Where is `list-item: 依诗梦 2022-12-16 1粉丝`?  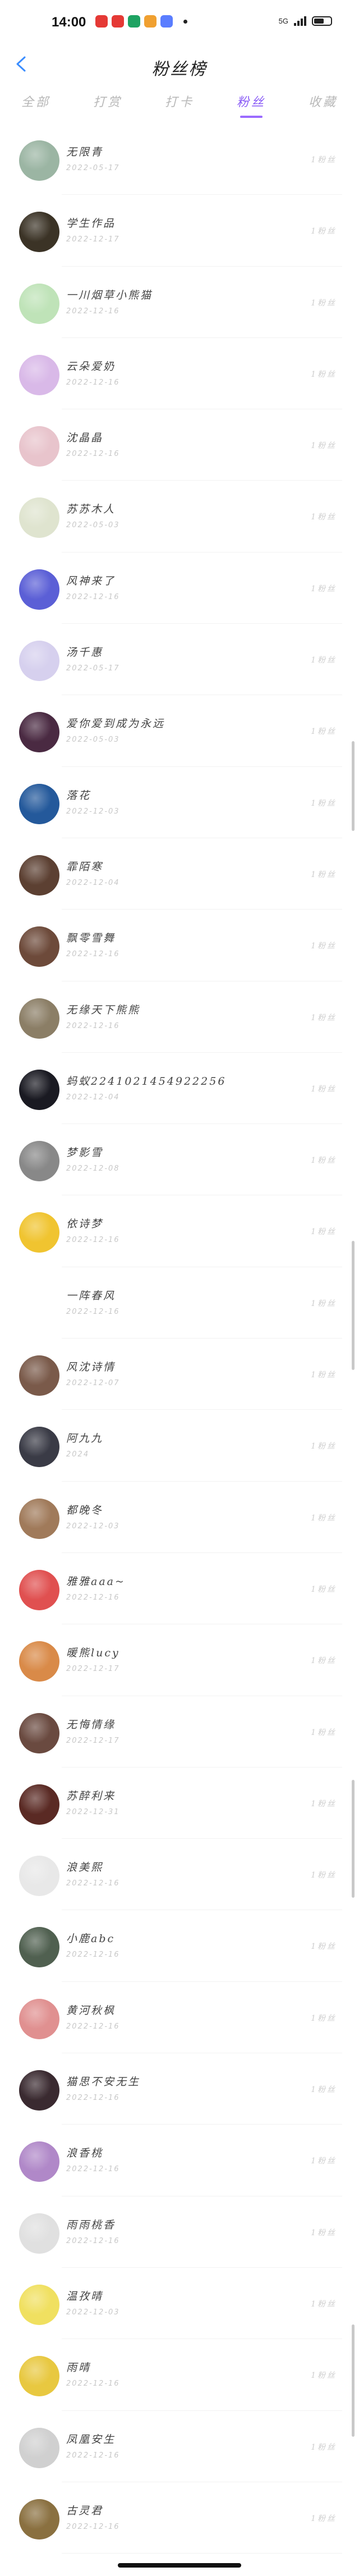 list-item: 依诗梦 2022-12-16 1粉丝 is located at coordinates (179, 1231).